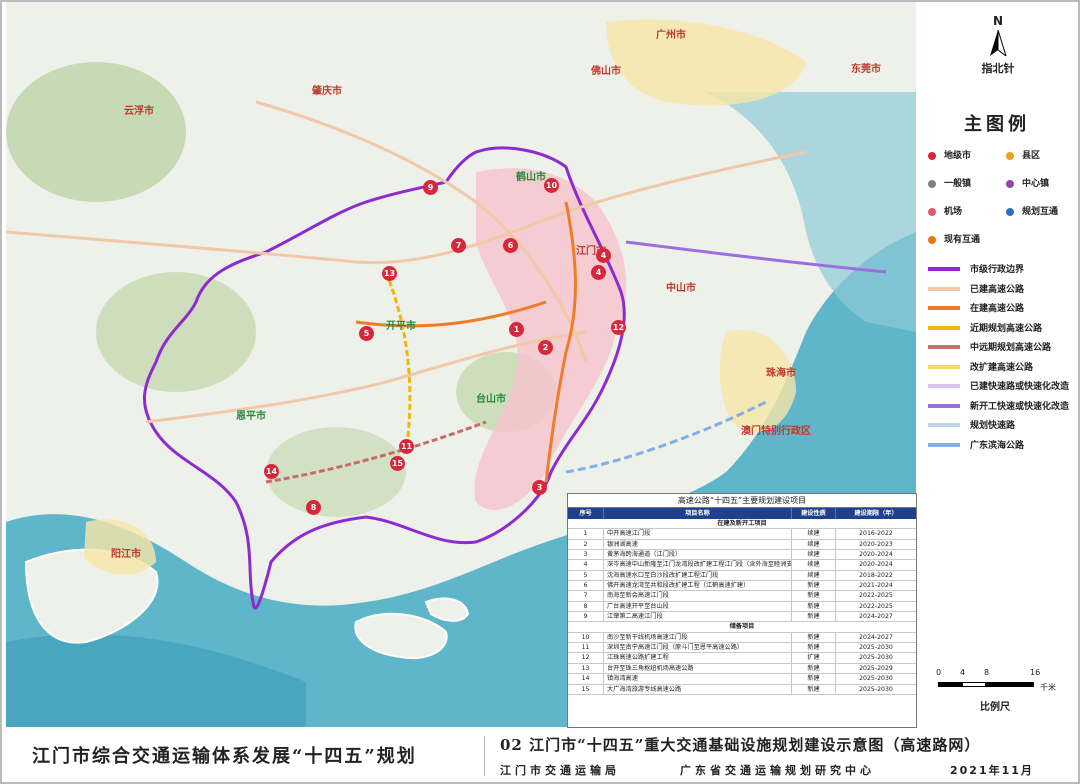 This screenshot has height=784, width=1080. Describe the element at coordinates (516, 329) in the screenshot. I see `route-badge-1: 1` at that location.